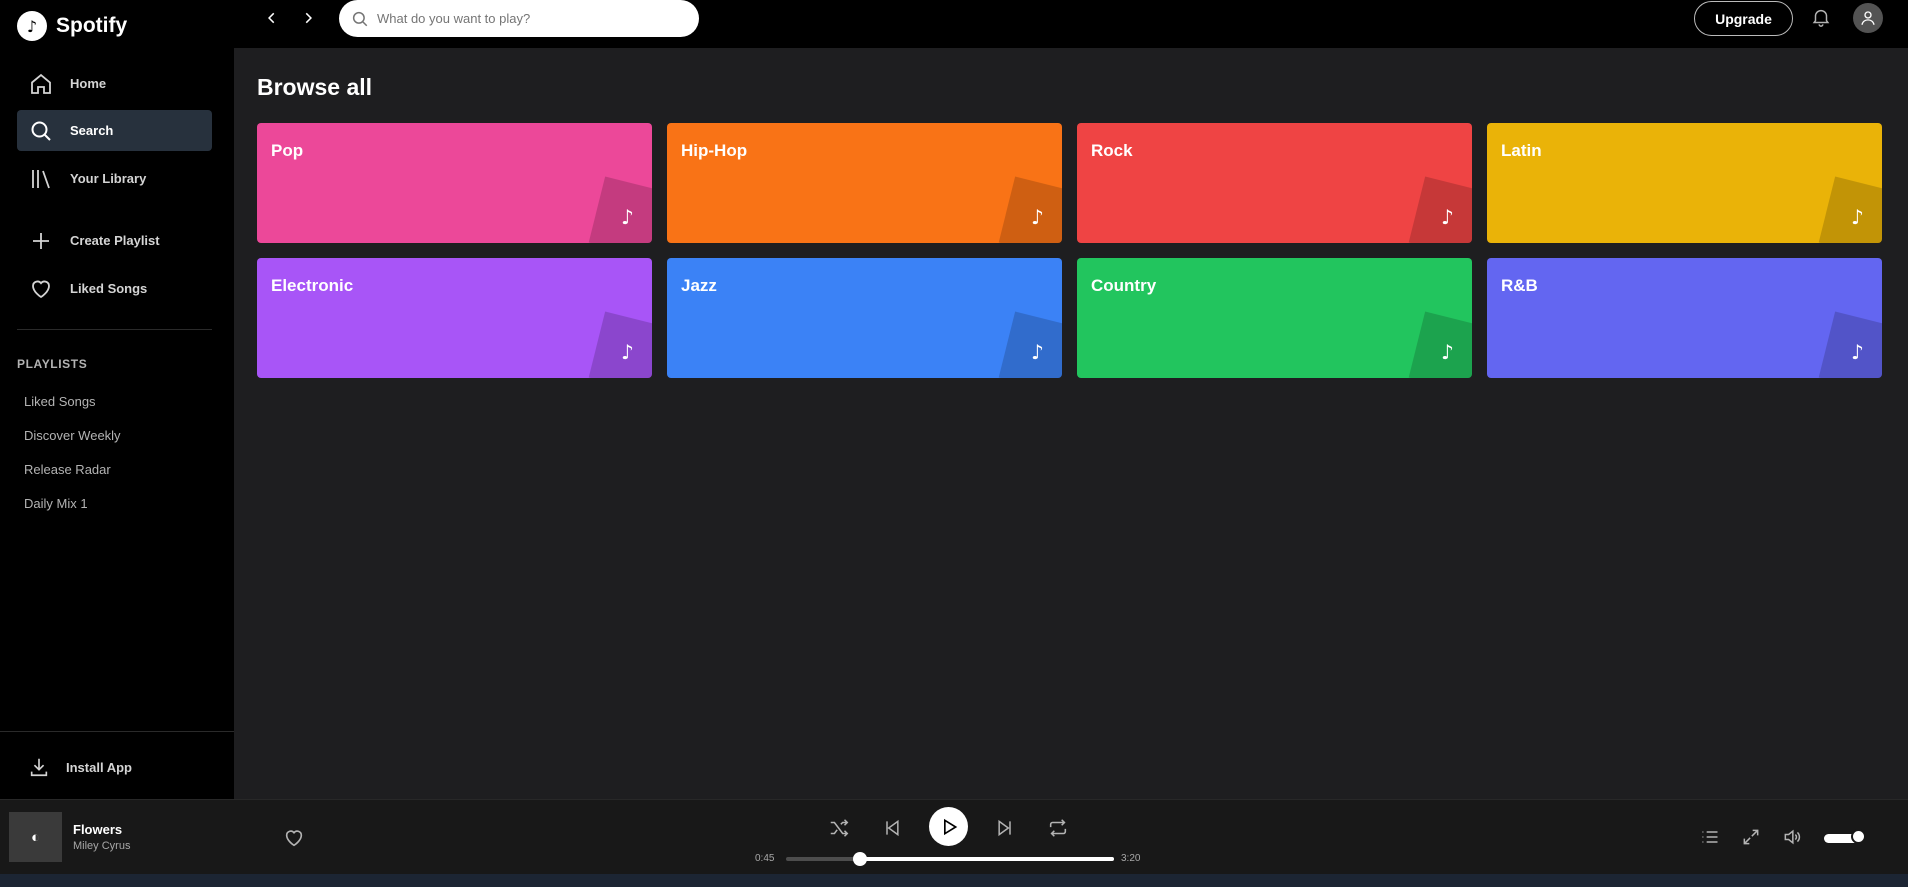 This screenshot has height=887, width=1908. I want to click on chevron-left-icon, so click(271, 18).